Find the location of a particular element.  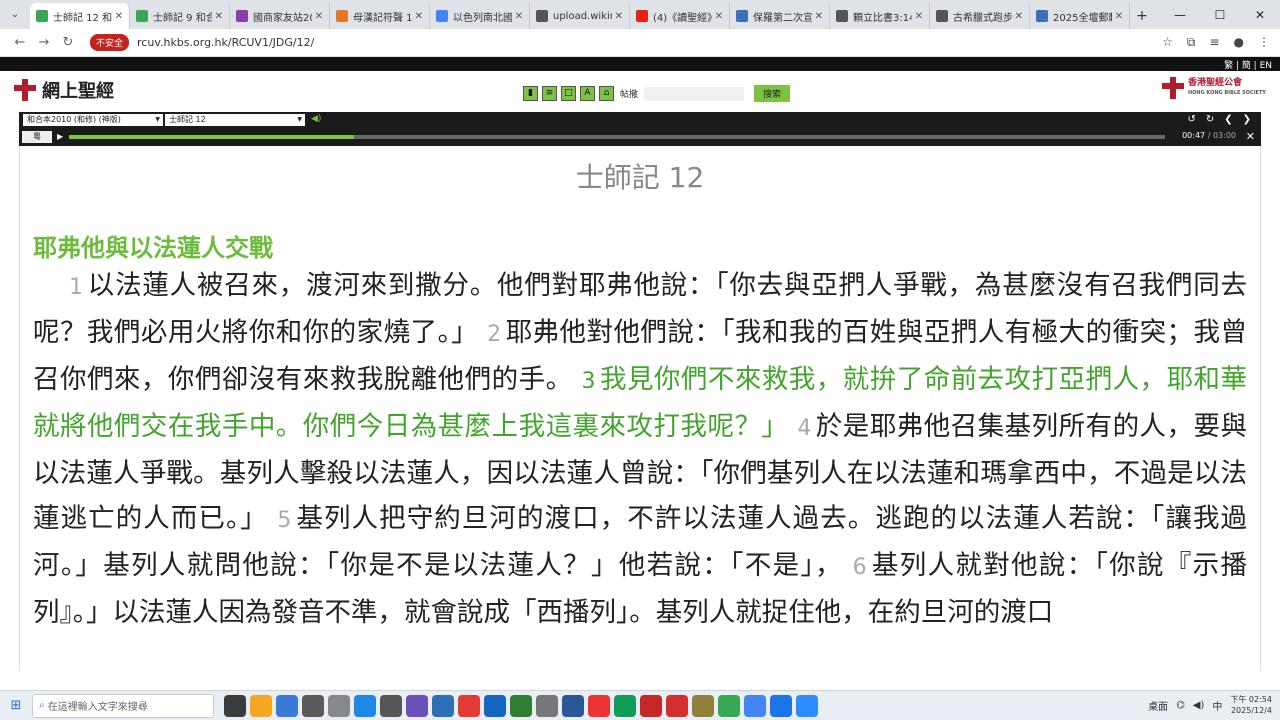

browser-tab: 2025全壇郵動✕ is located at coordinates (1080, 16).